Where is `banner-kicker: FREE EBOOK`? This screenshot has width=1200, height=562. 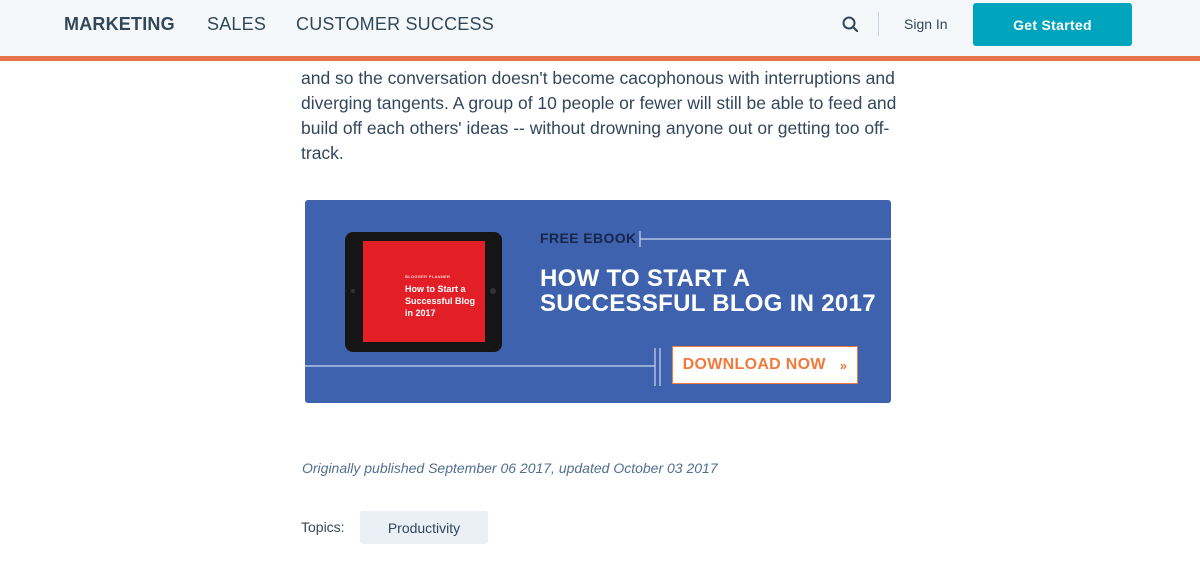
banner-kicker: FREE EBOOK is located at coordinates (588, 238).